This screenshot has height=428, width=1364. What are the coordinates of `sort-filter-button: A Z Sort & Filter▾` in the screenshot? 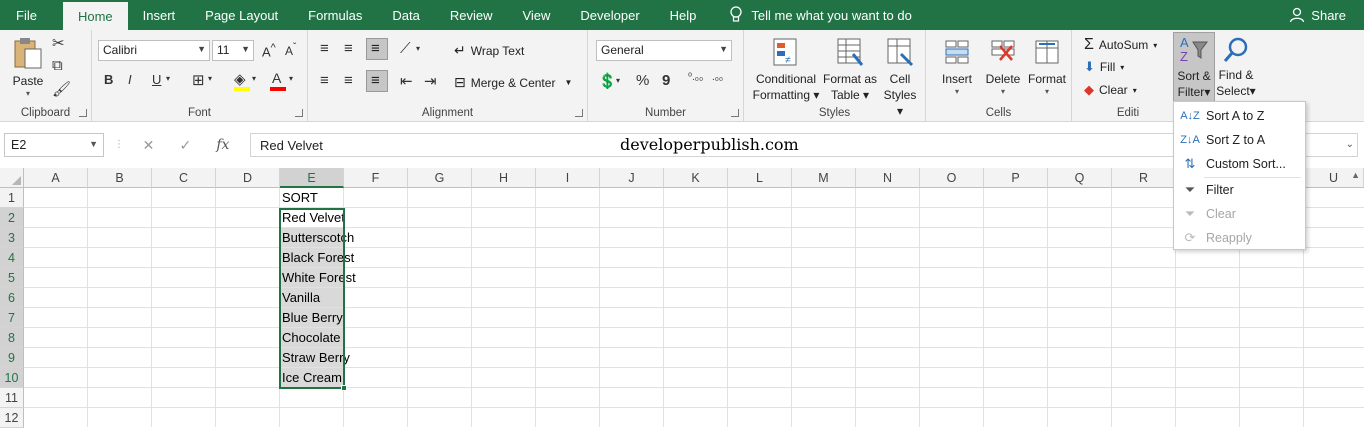 It's located at (1194, 67).